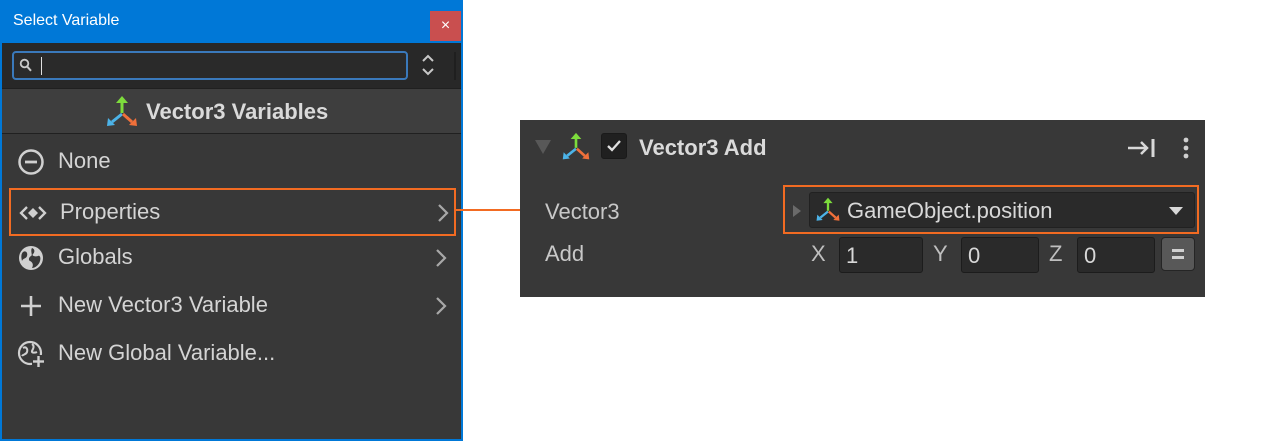 Image resolution: width=1261 pixels, height=441 pixels. Describe the element at coordinates (110, 211) in the screenshot. I see `menu-item-label: Properties` at that location.